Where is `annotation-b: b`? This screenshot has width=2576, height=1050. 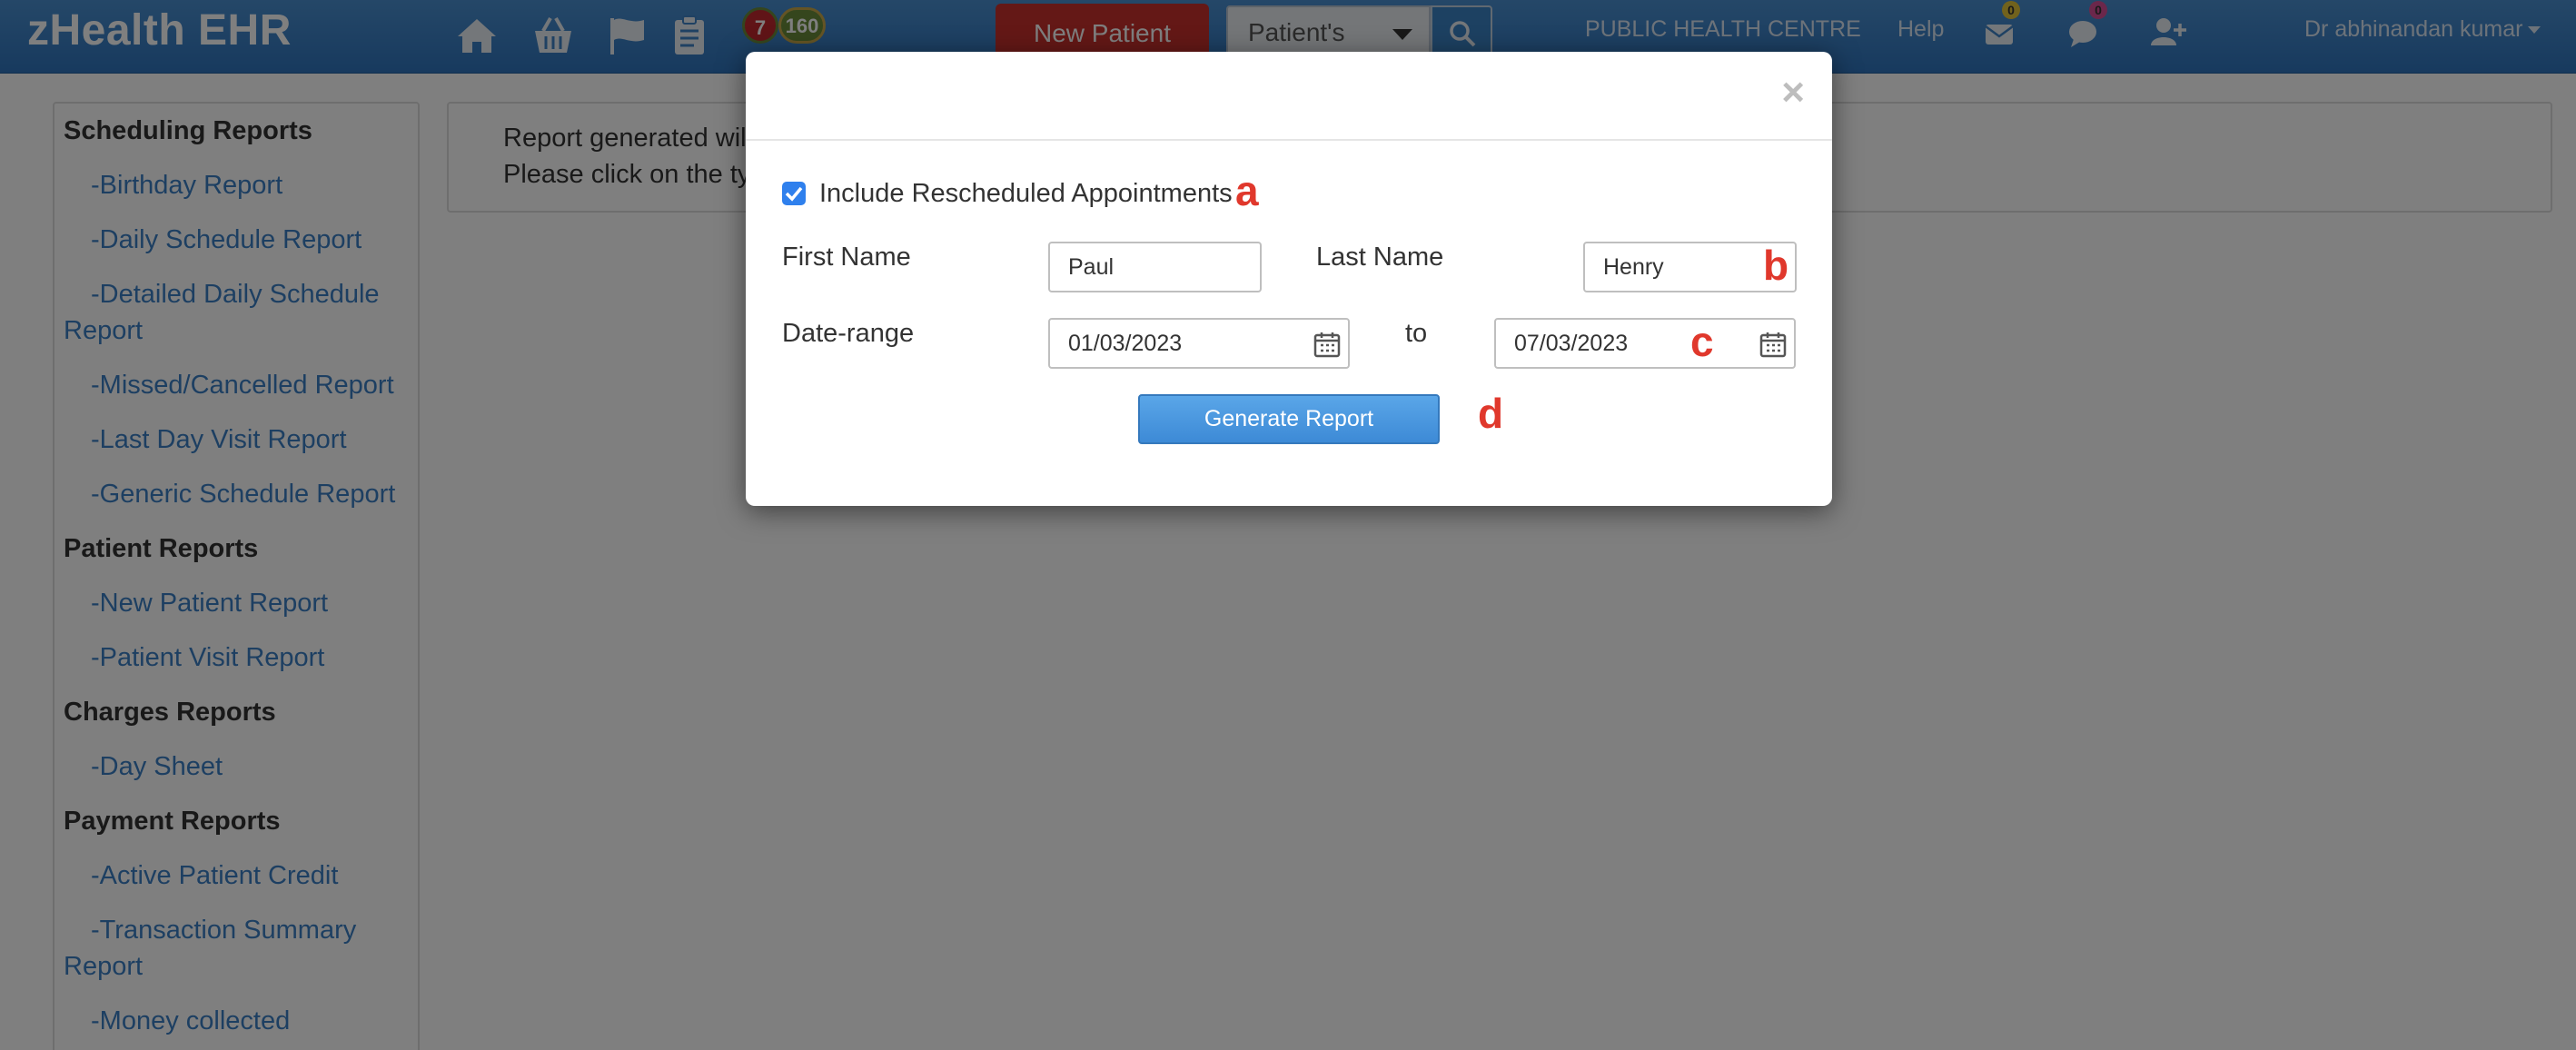
annotation-b: b is located at coordinates (1776, 265).